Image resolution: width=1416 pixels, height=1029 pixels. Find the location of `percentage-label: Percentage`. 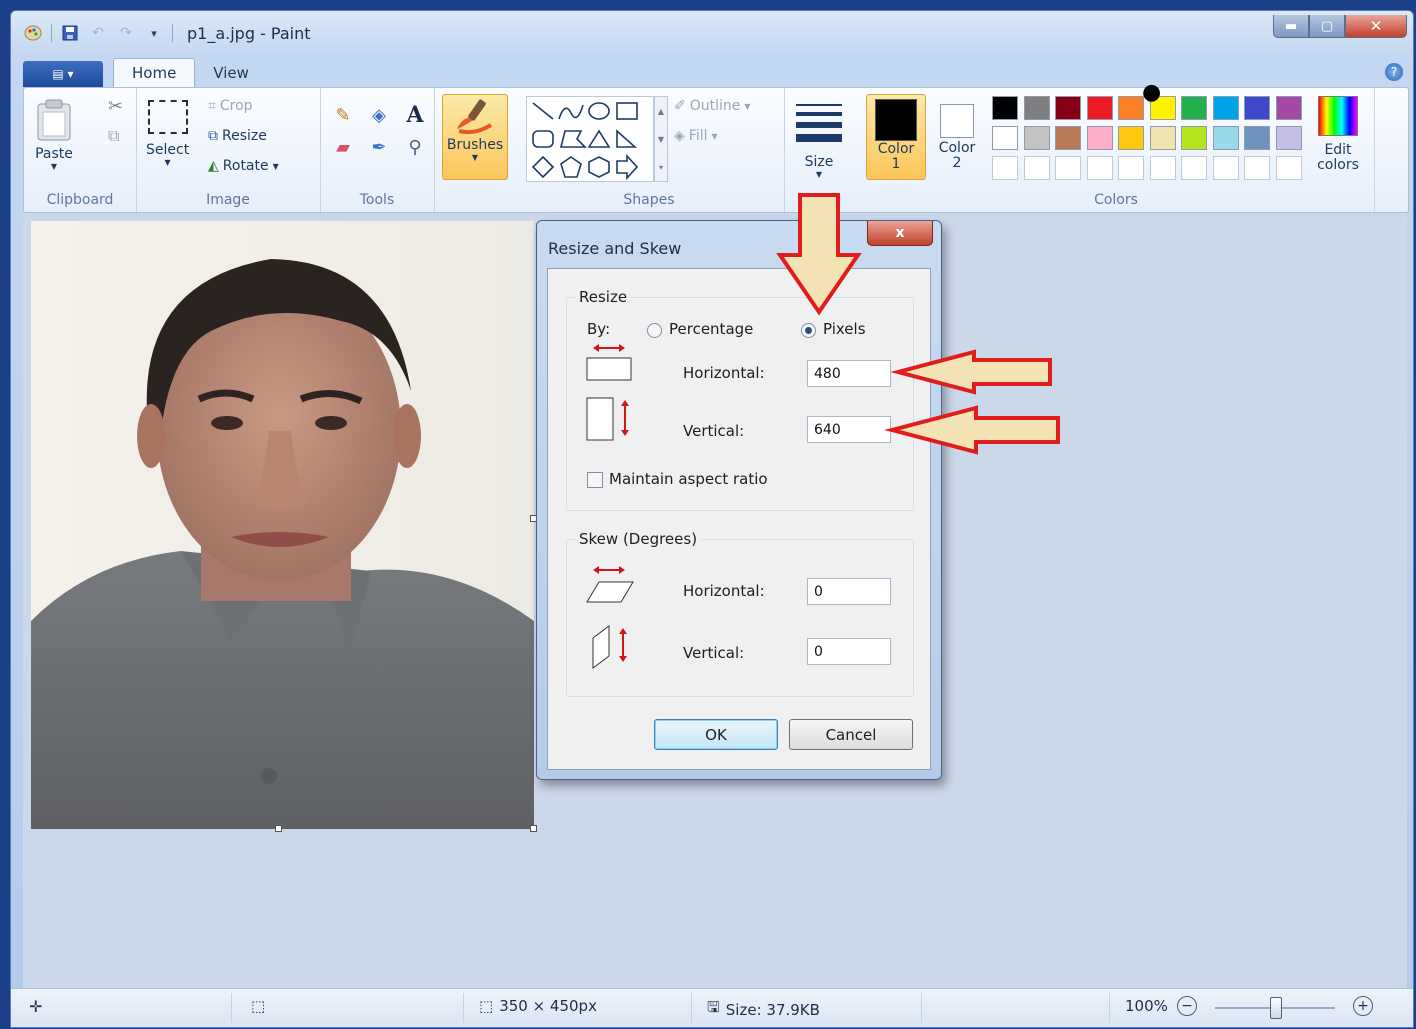

percentage-label: Percentage is located at coordinates (711, 329).